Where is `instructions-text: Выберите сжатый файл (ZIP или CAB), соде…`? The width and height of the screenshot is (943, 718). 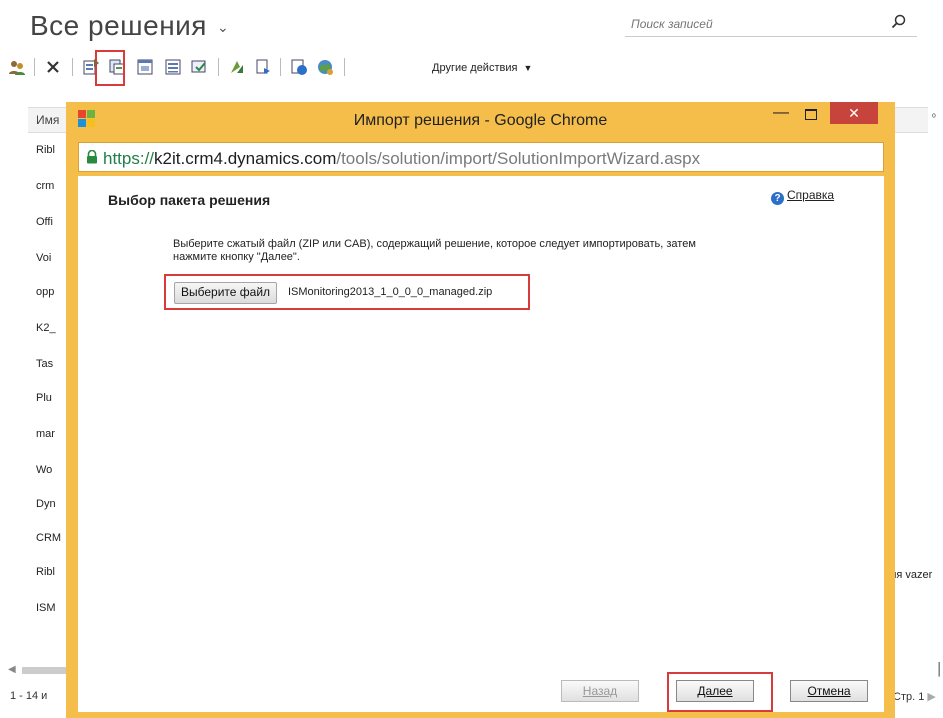 instructions-text: Выберите сжатый файл (ZIP или CAB), соде… is located at coordinates (434, 250).